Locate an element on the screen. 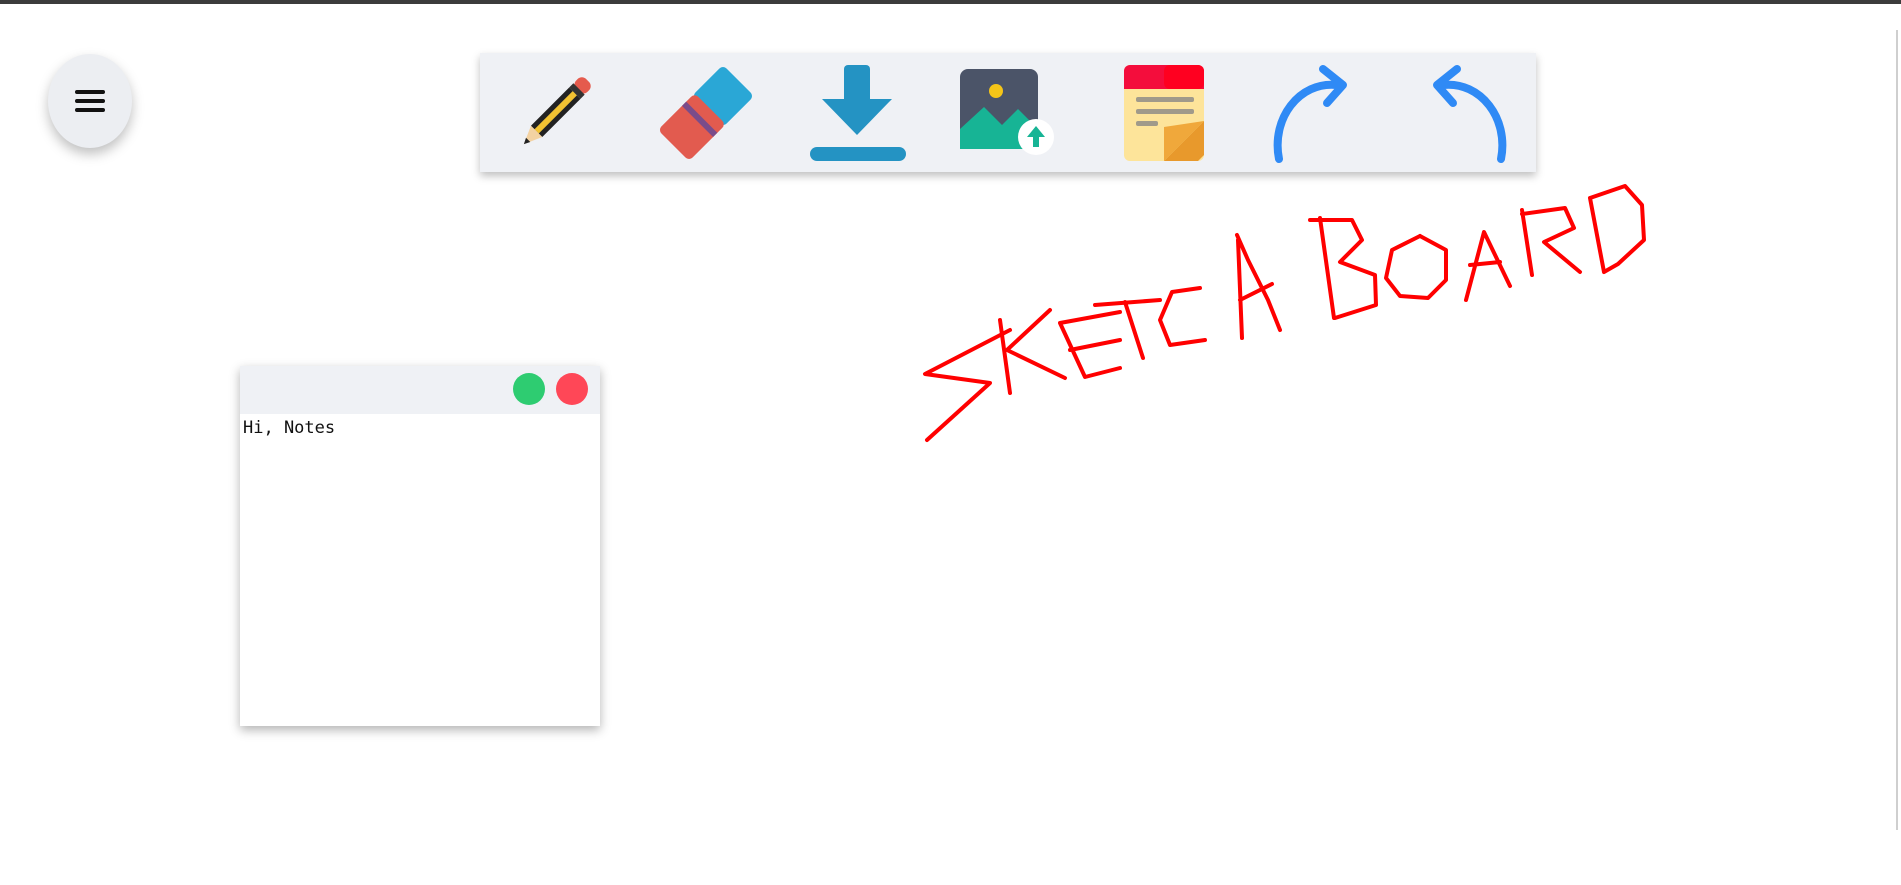 The image size is (1901, 885). sticky-note-icon is located at coordinates (1164, 113).